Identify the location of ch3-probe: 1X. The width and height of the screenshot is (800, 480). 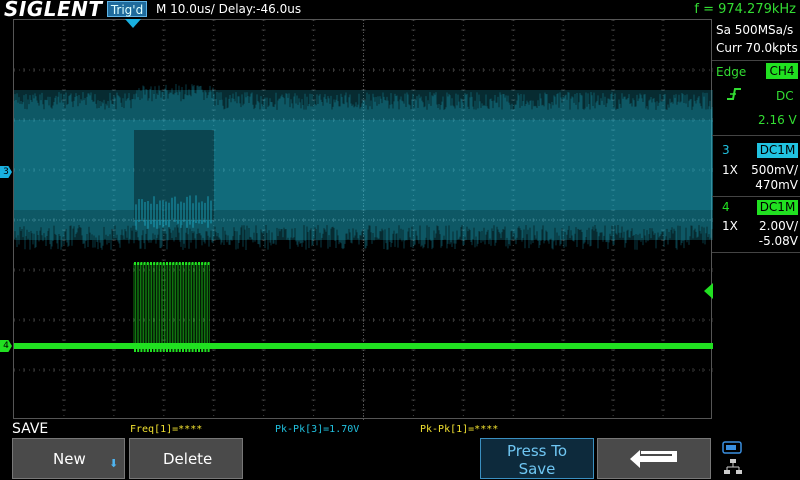
(730, 170).